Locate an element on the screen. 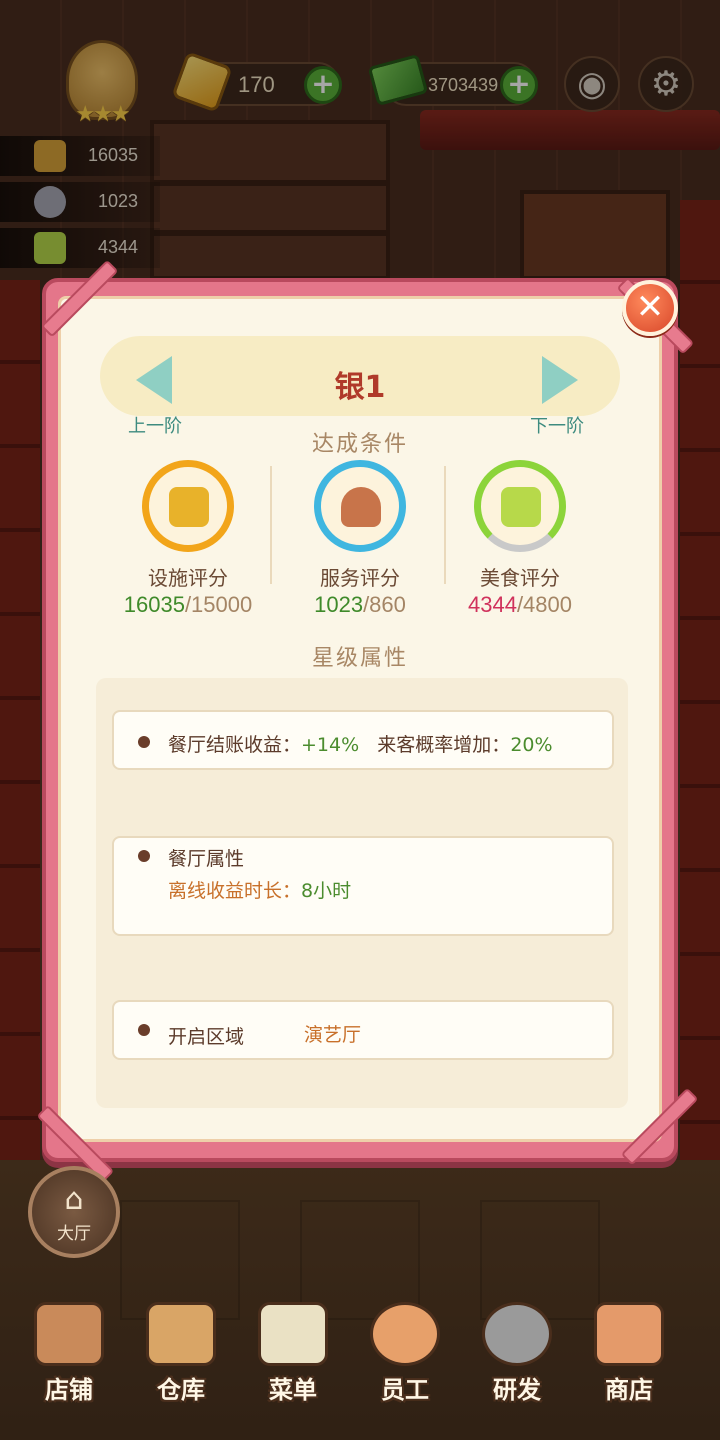  nav-warehouse: 仓库 is located at coordinates (181, 1356).